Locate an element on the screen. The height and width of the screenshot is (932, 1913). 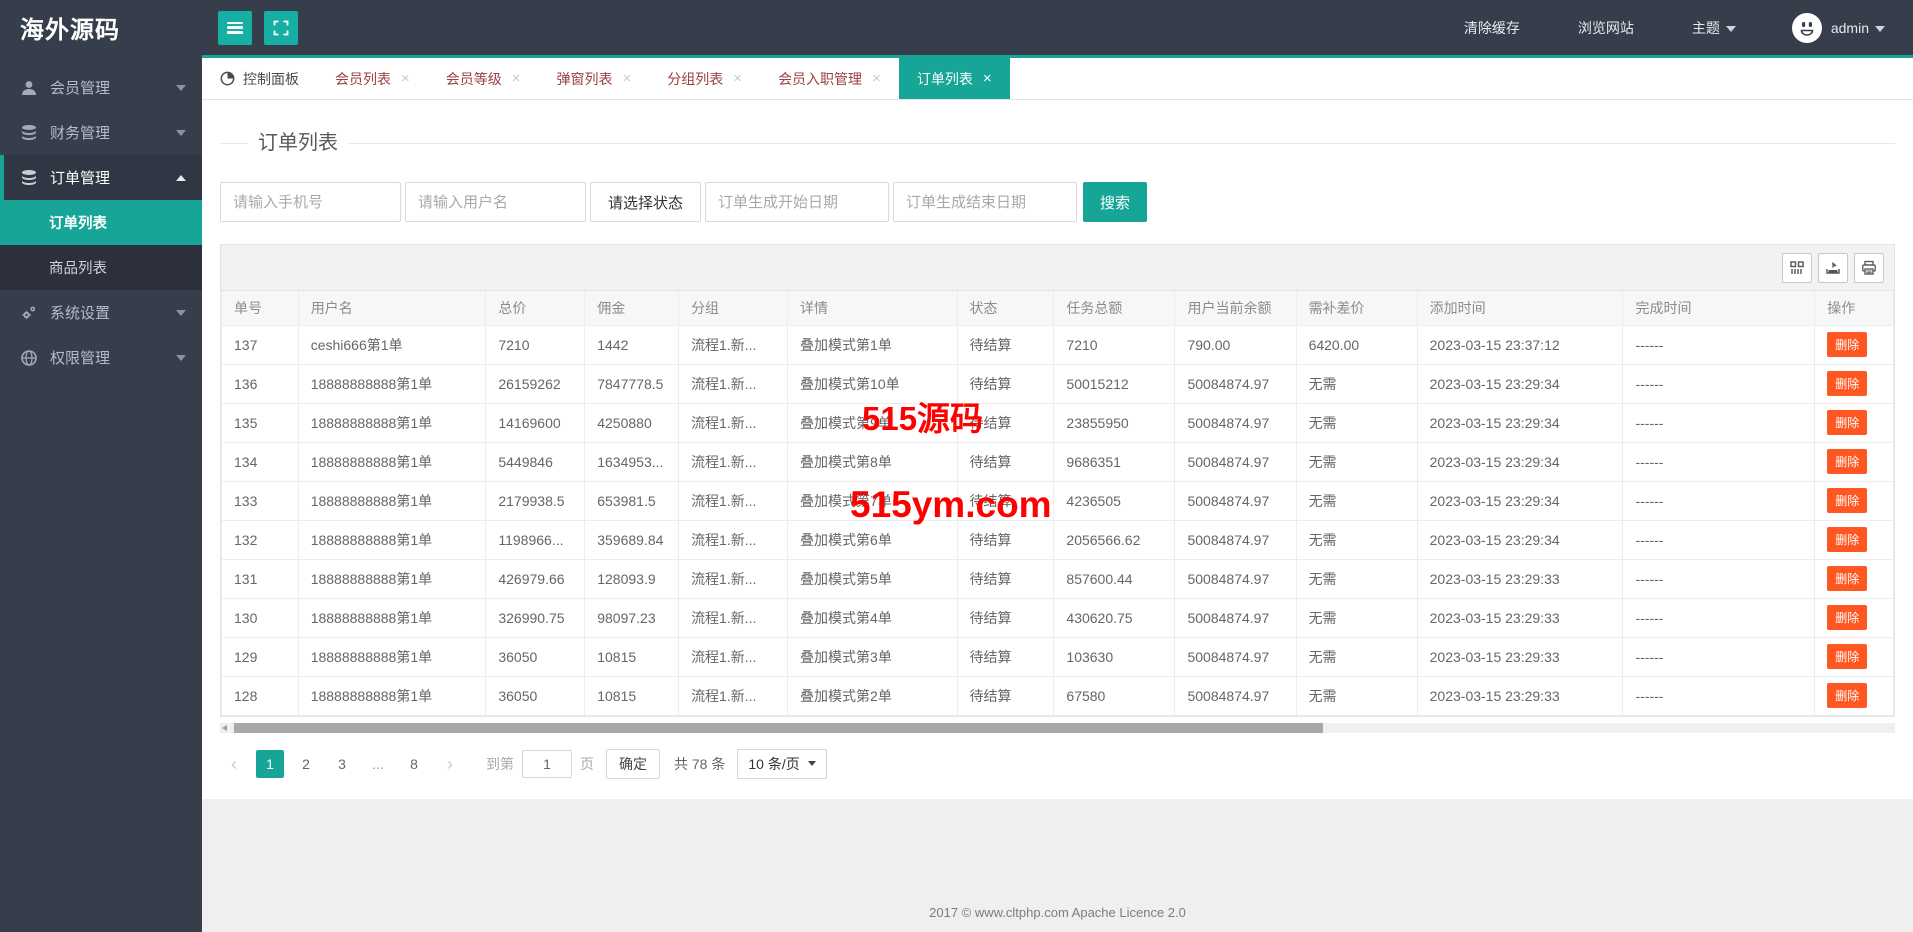
sidebar-item-order-management: 订单管理 is located at coordinates (101, 177).